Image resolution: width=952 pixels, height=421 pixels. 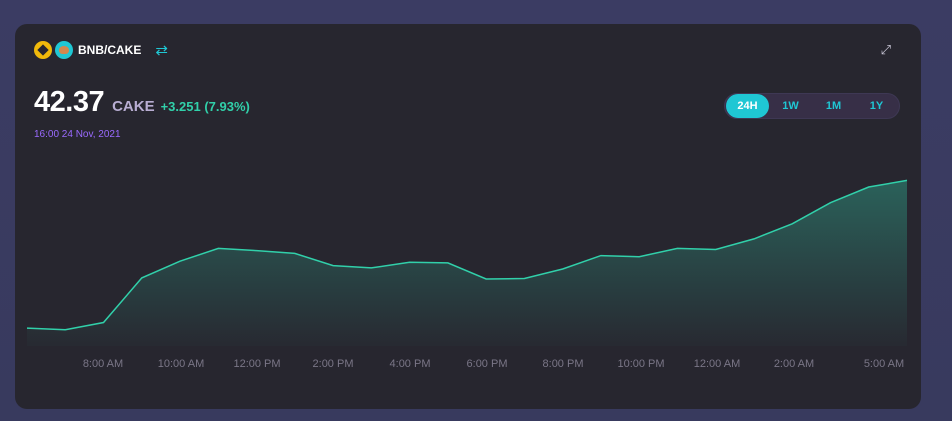 I want to click on x-tick-label: 6:00 PM, so click(x=487, y=364).